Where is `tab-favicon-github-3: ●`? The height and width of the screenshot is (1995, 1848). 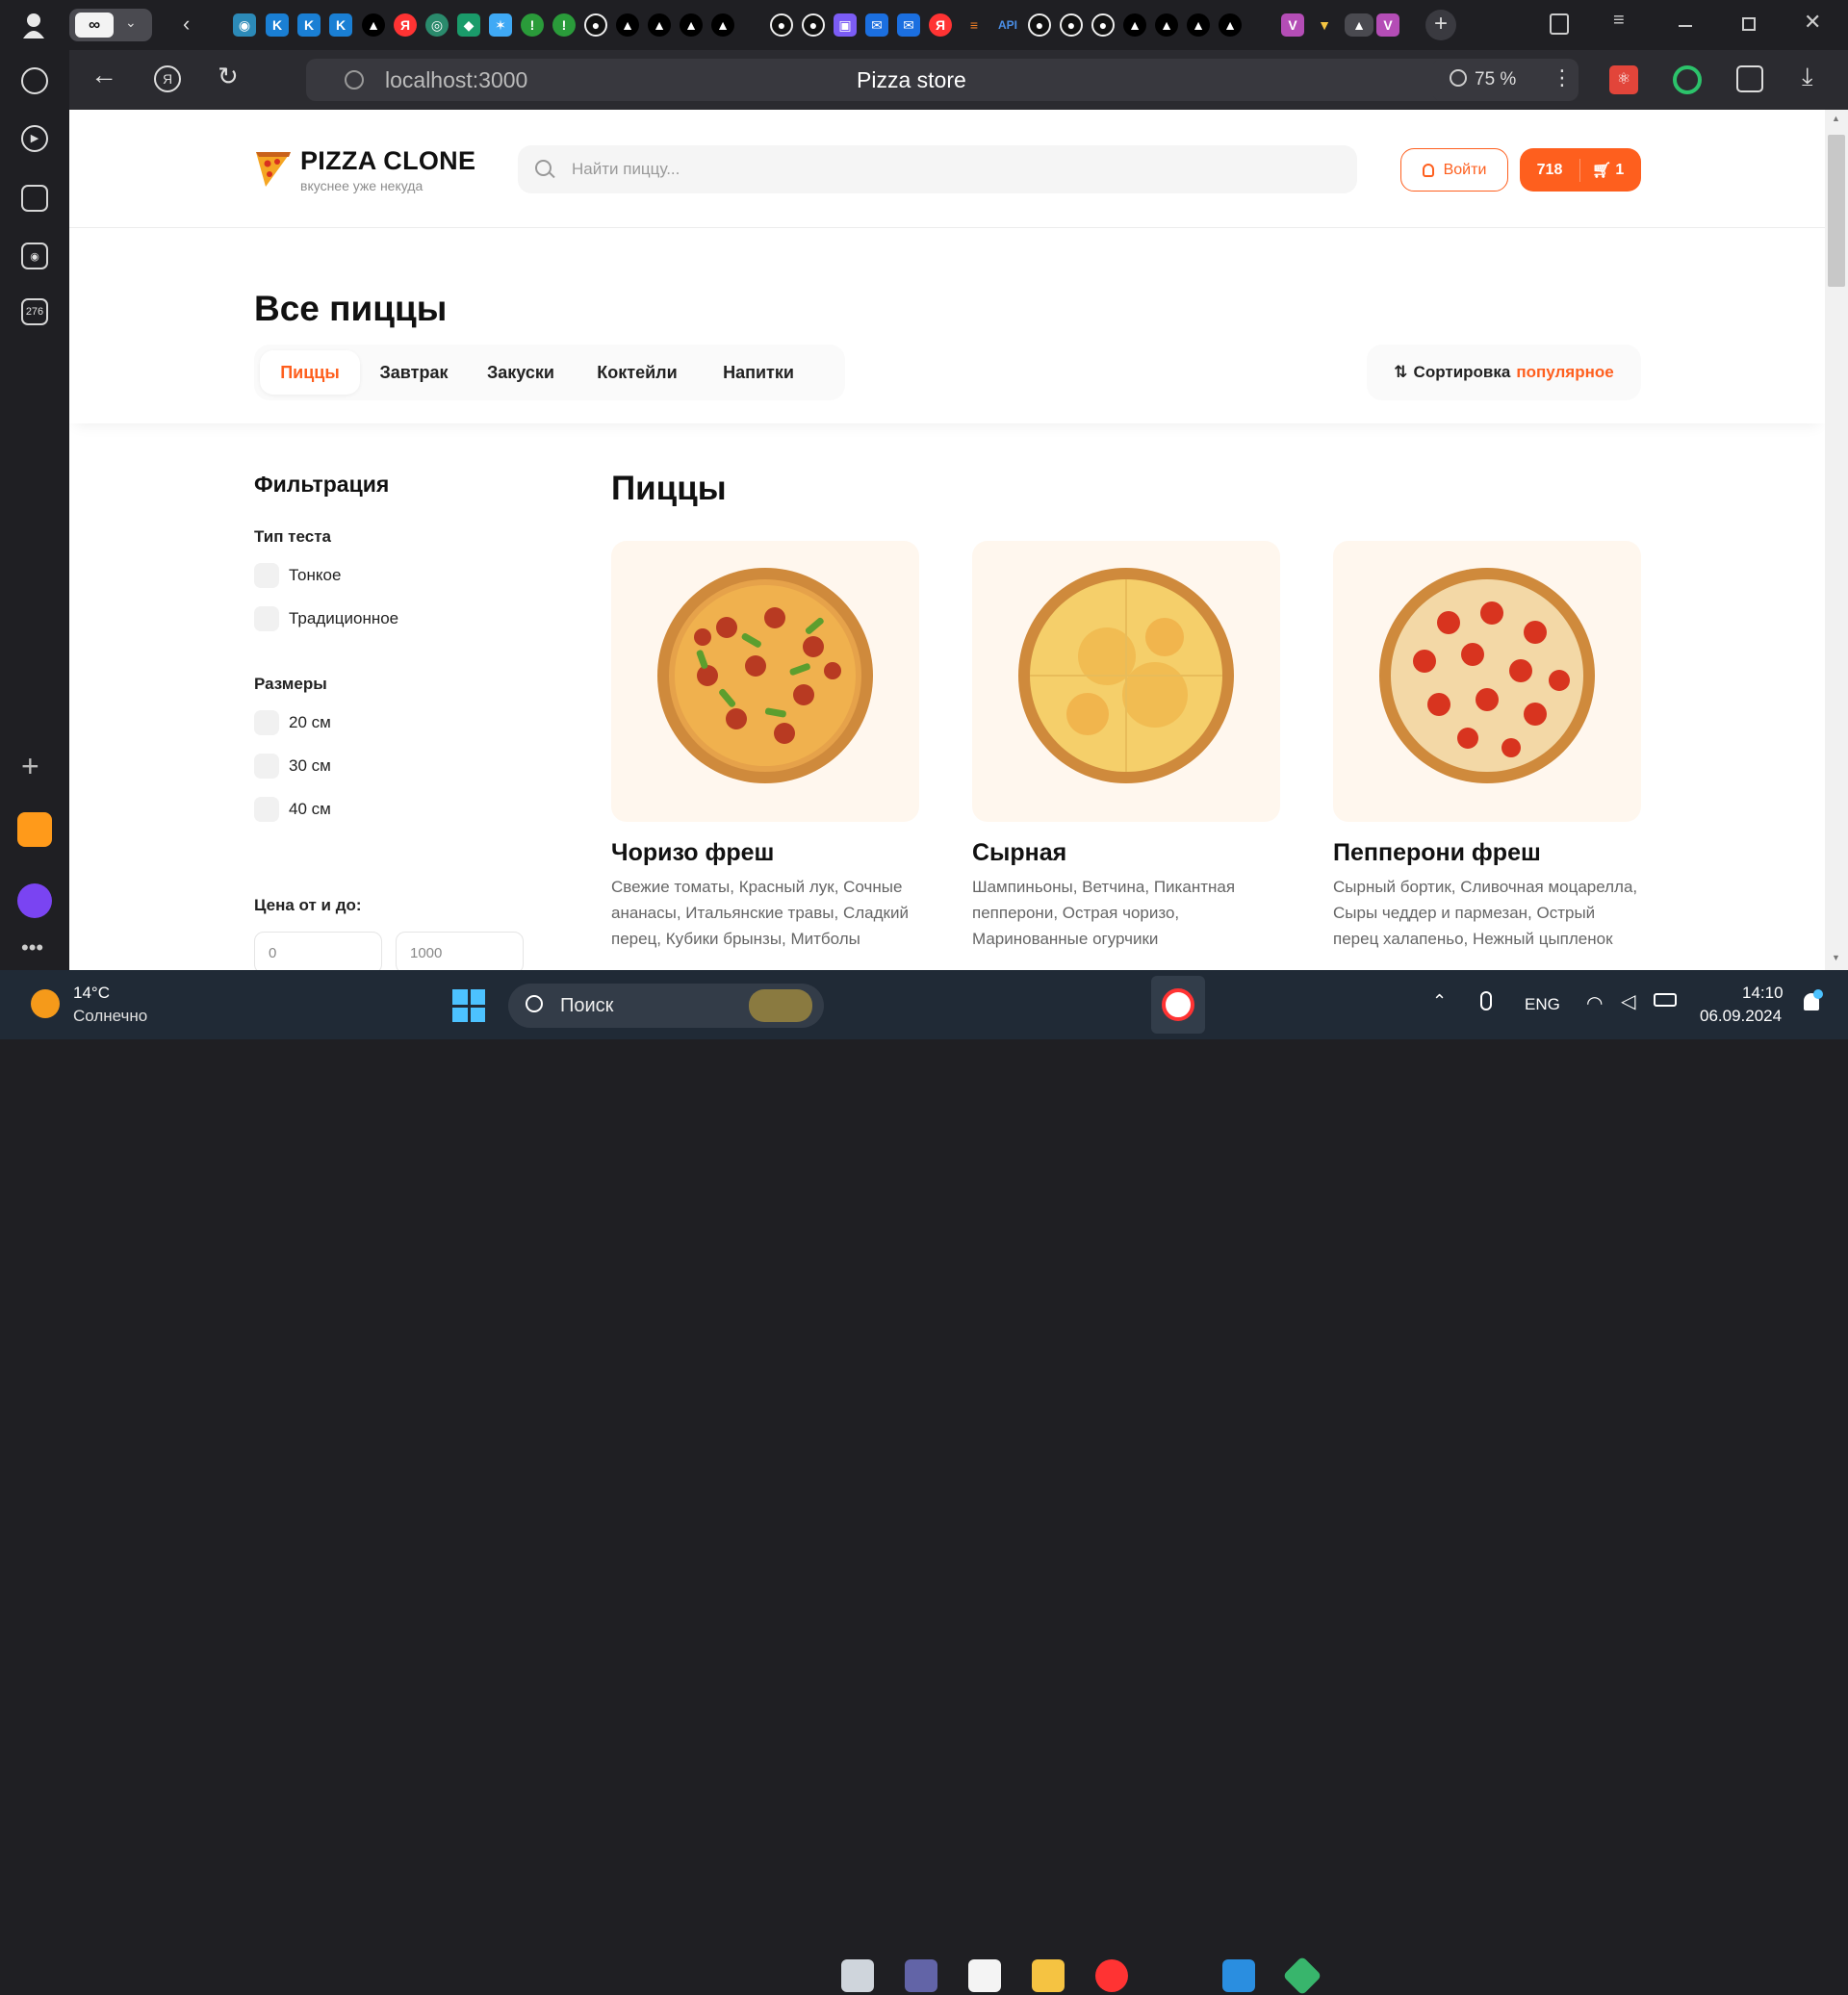
tab-favicon-github-3: ● is located at coordinates (813, 25).